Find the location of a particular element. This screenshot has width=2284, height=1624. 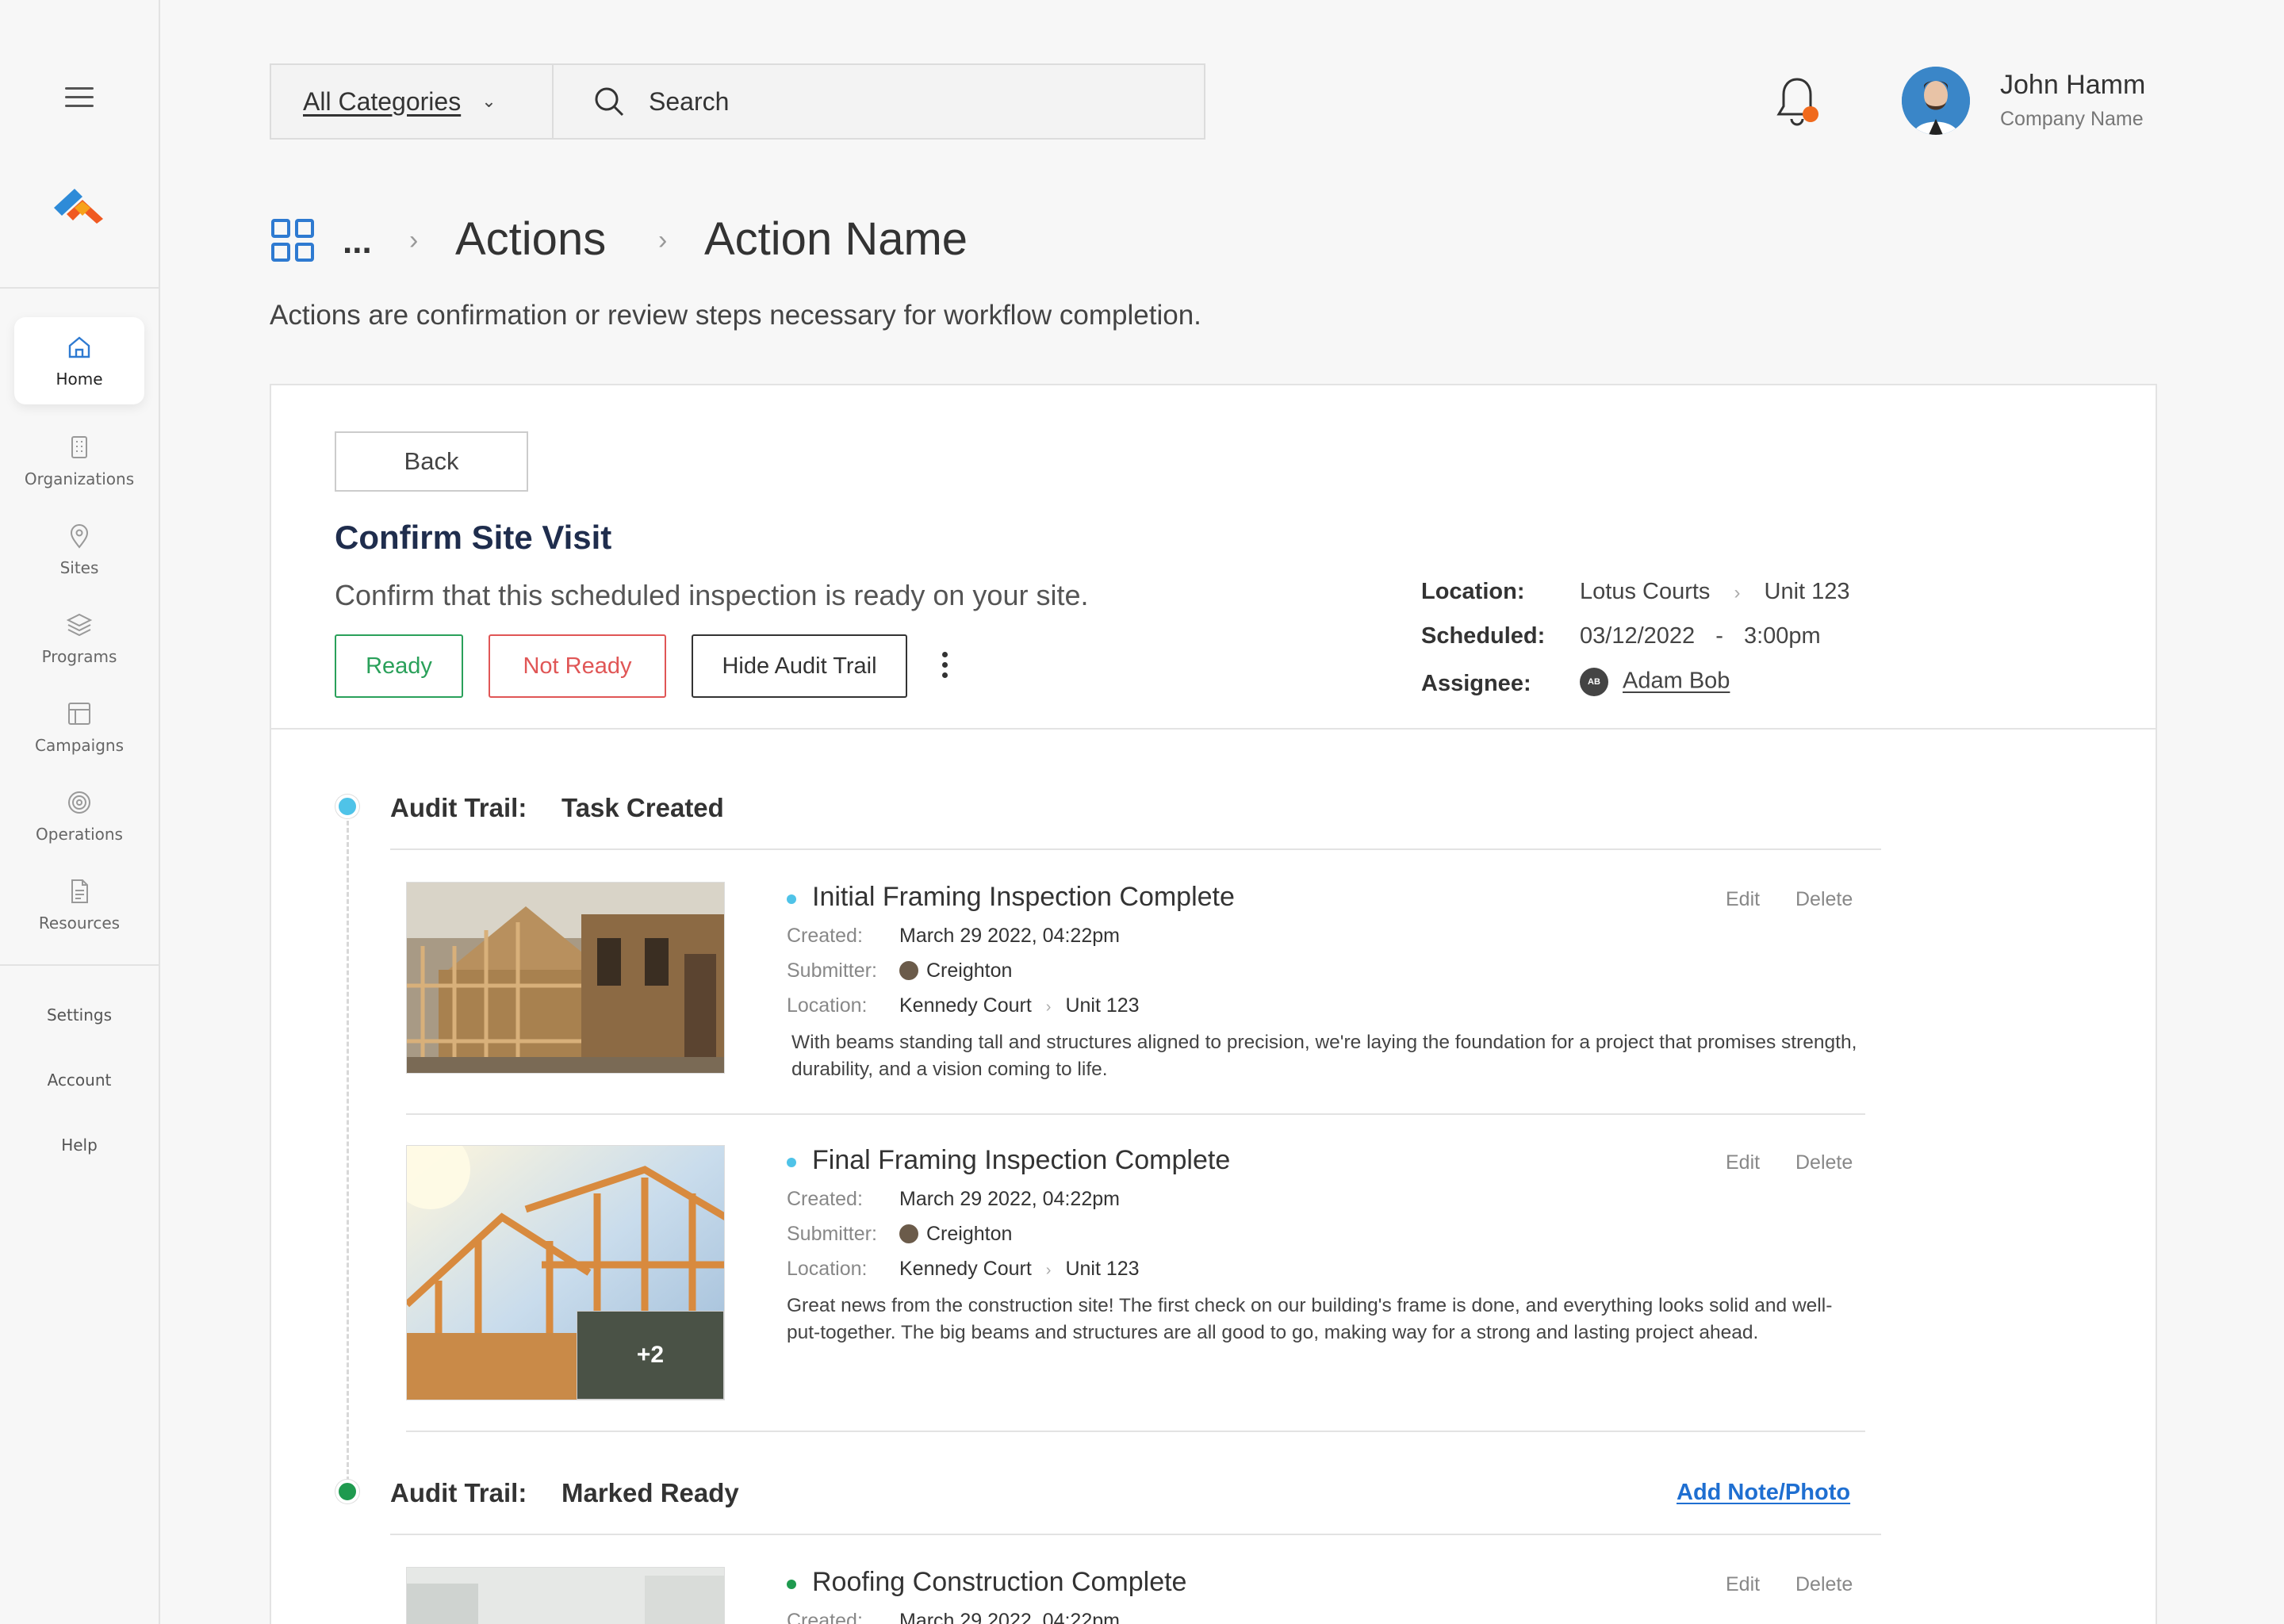

sidebar-link-account: Account is located at coordinates (79, 1080).